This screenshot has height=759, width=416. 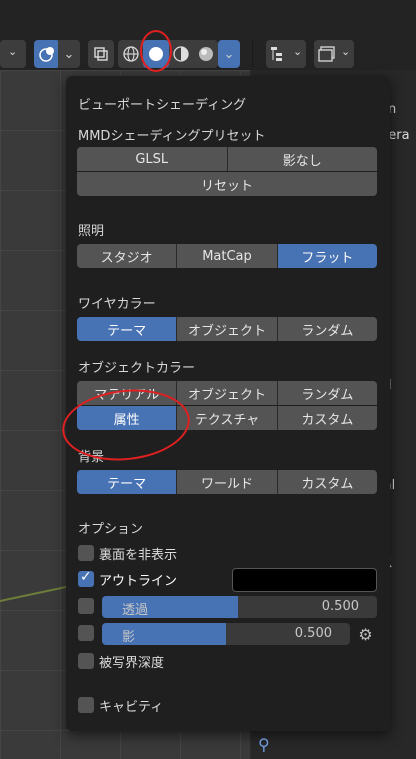 I want to click on outline-checkbox: ✓, so click(x=86, y=578).